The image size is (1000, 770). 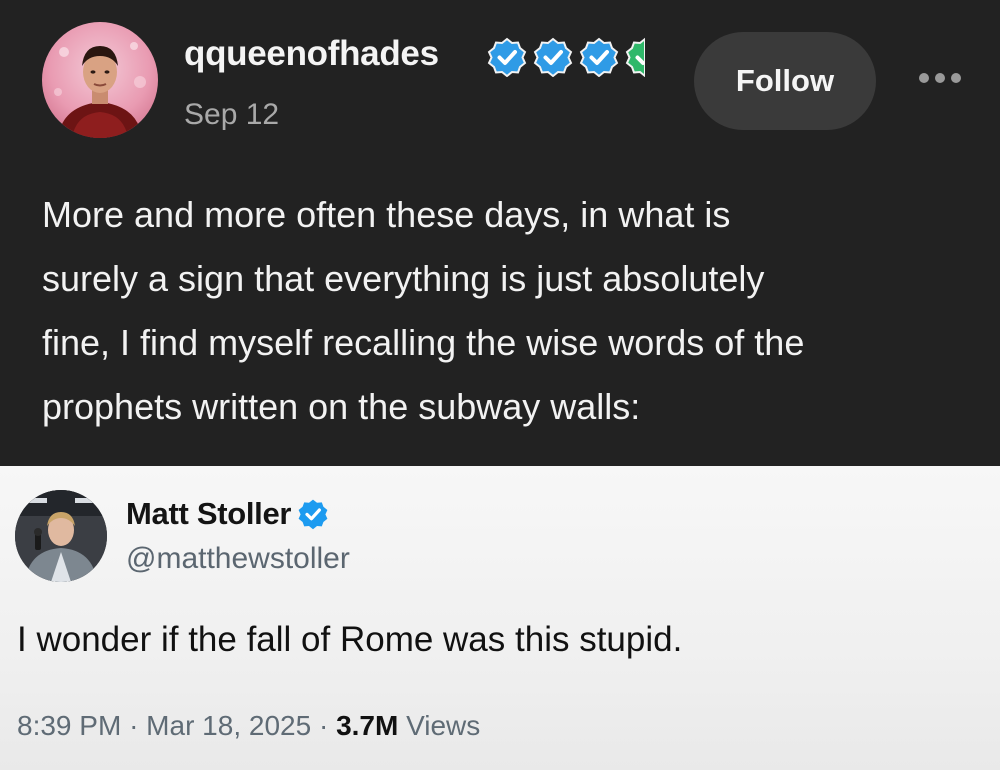 What do you see at coordinates (367, 725) in the screenshot?
I see `tweet-views-count: 3.7M` at bounding box center [367, 725].